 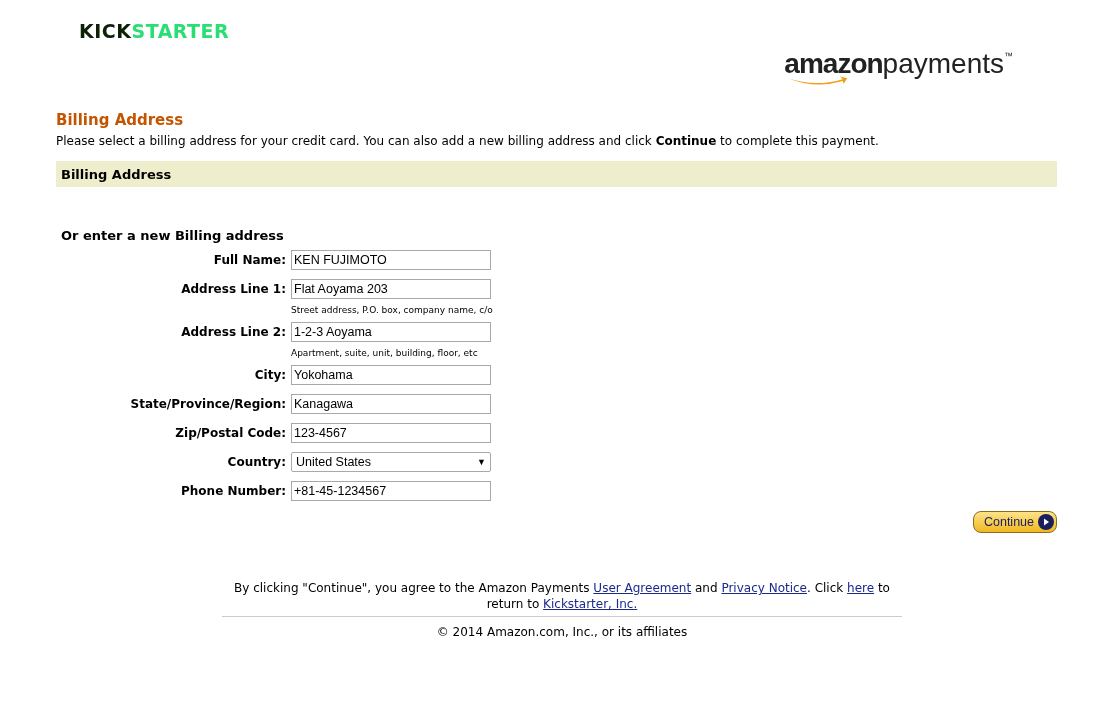 I want to click on input-field: Kanagawa, so click(x=391, y=404).